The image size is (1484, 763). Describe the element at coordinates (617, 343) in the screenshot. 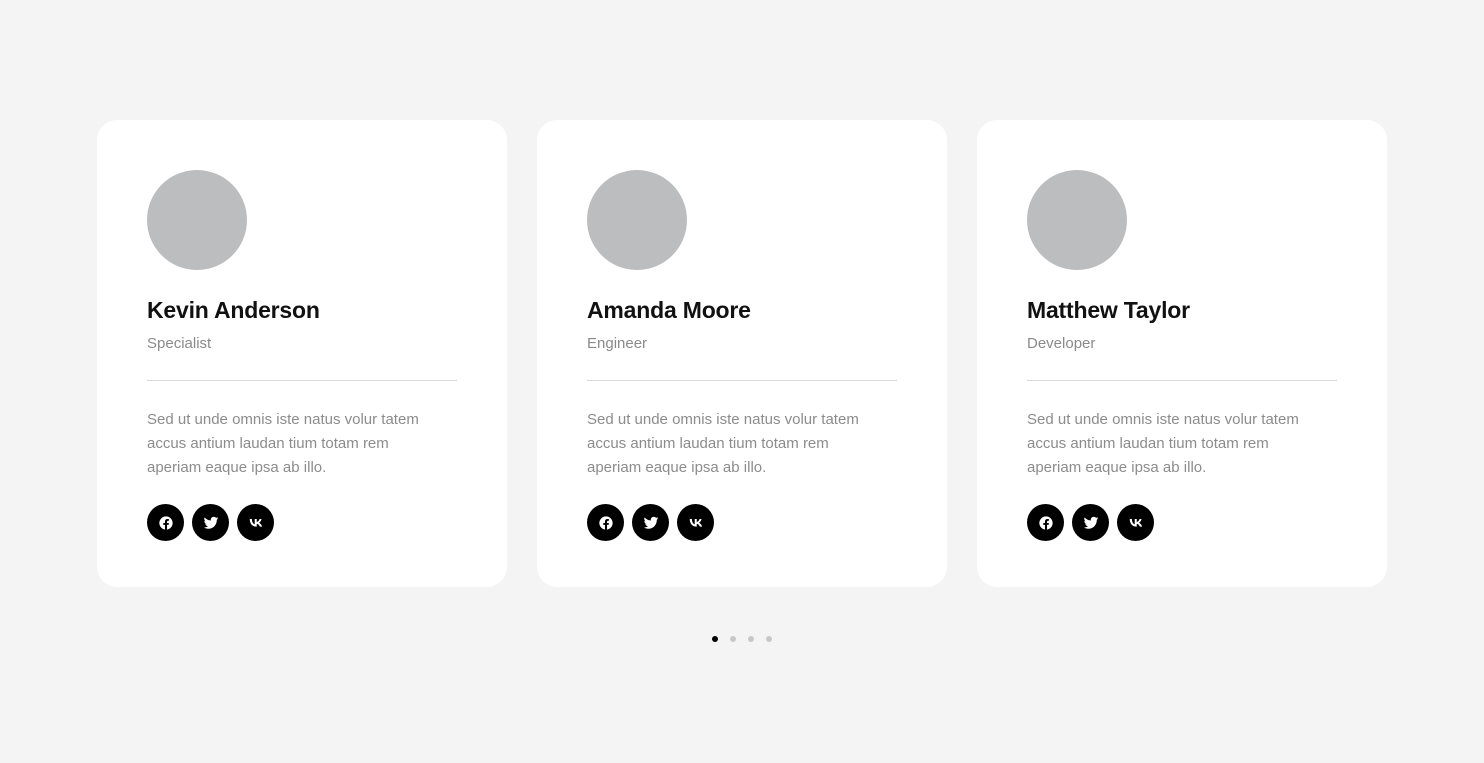

I see `member-role: Engineer` at that location.